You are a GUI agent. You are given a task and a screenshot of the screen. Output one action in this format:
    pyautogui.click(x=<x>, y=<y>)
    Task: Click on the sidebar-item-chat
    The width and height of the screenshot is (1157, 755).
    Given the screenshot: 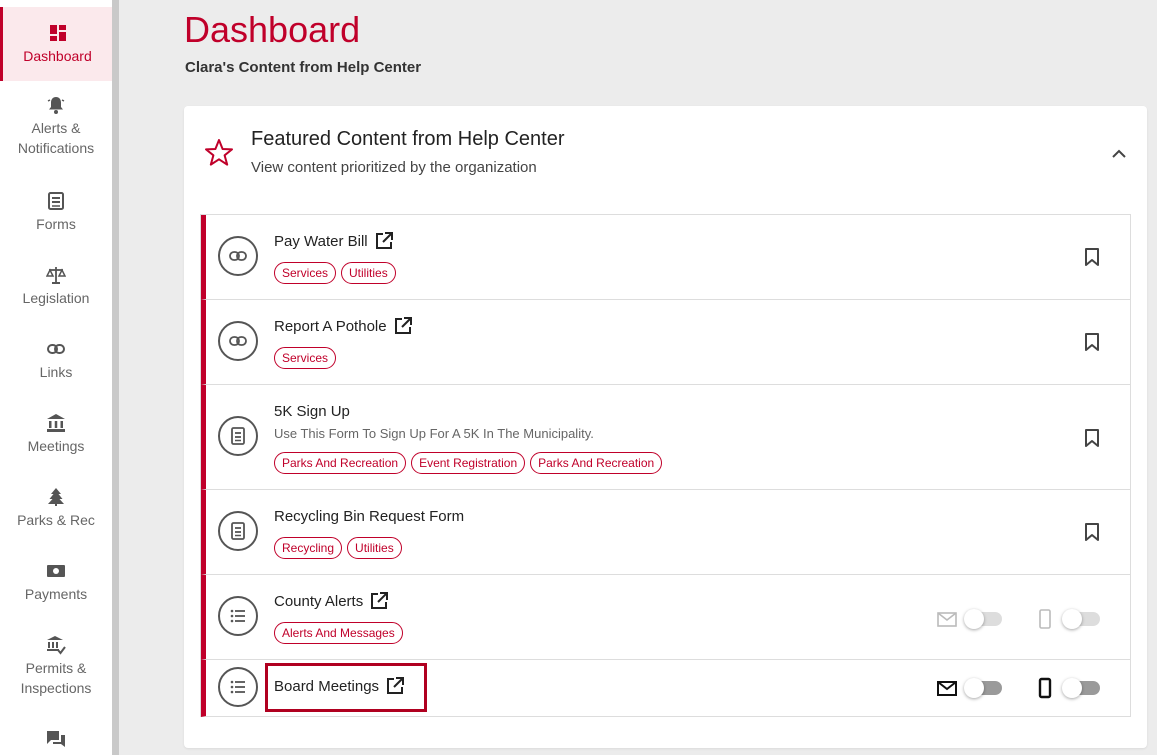 What is the action you would take?
    pyautogui.click(x=56, y=740)
    